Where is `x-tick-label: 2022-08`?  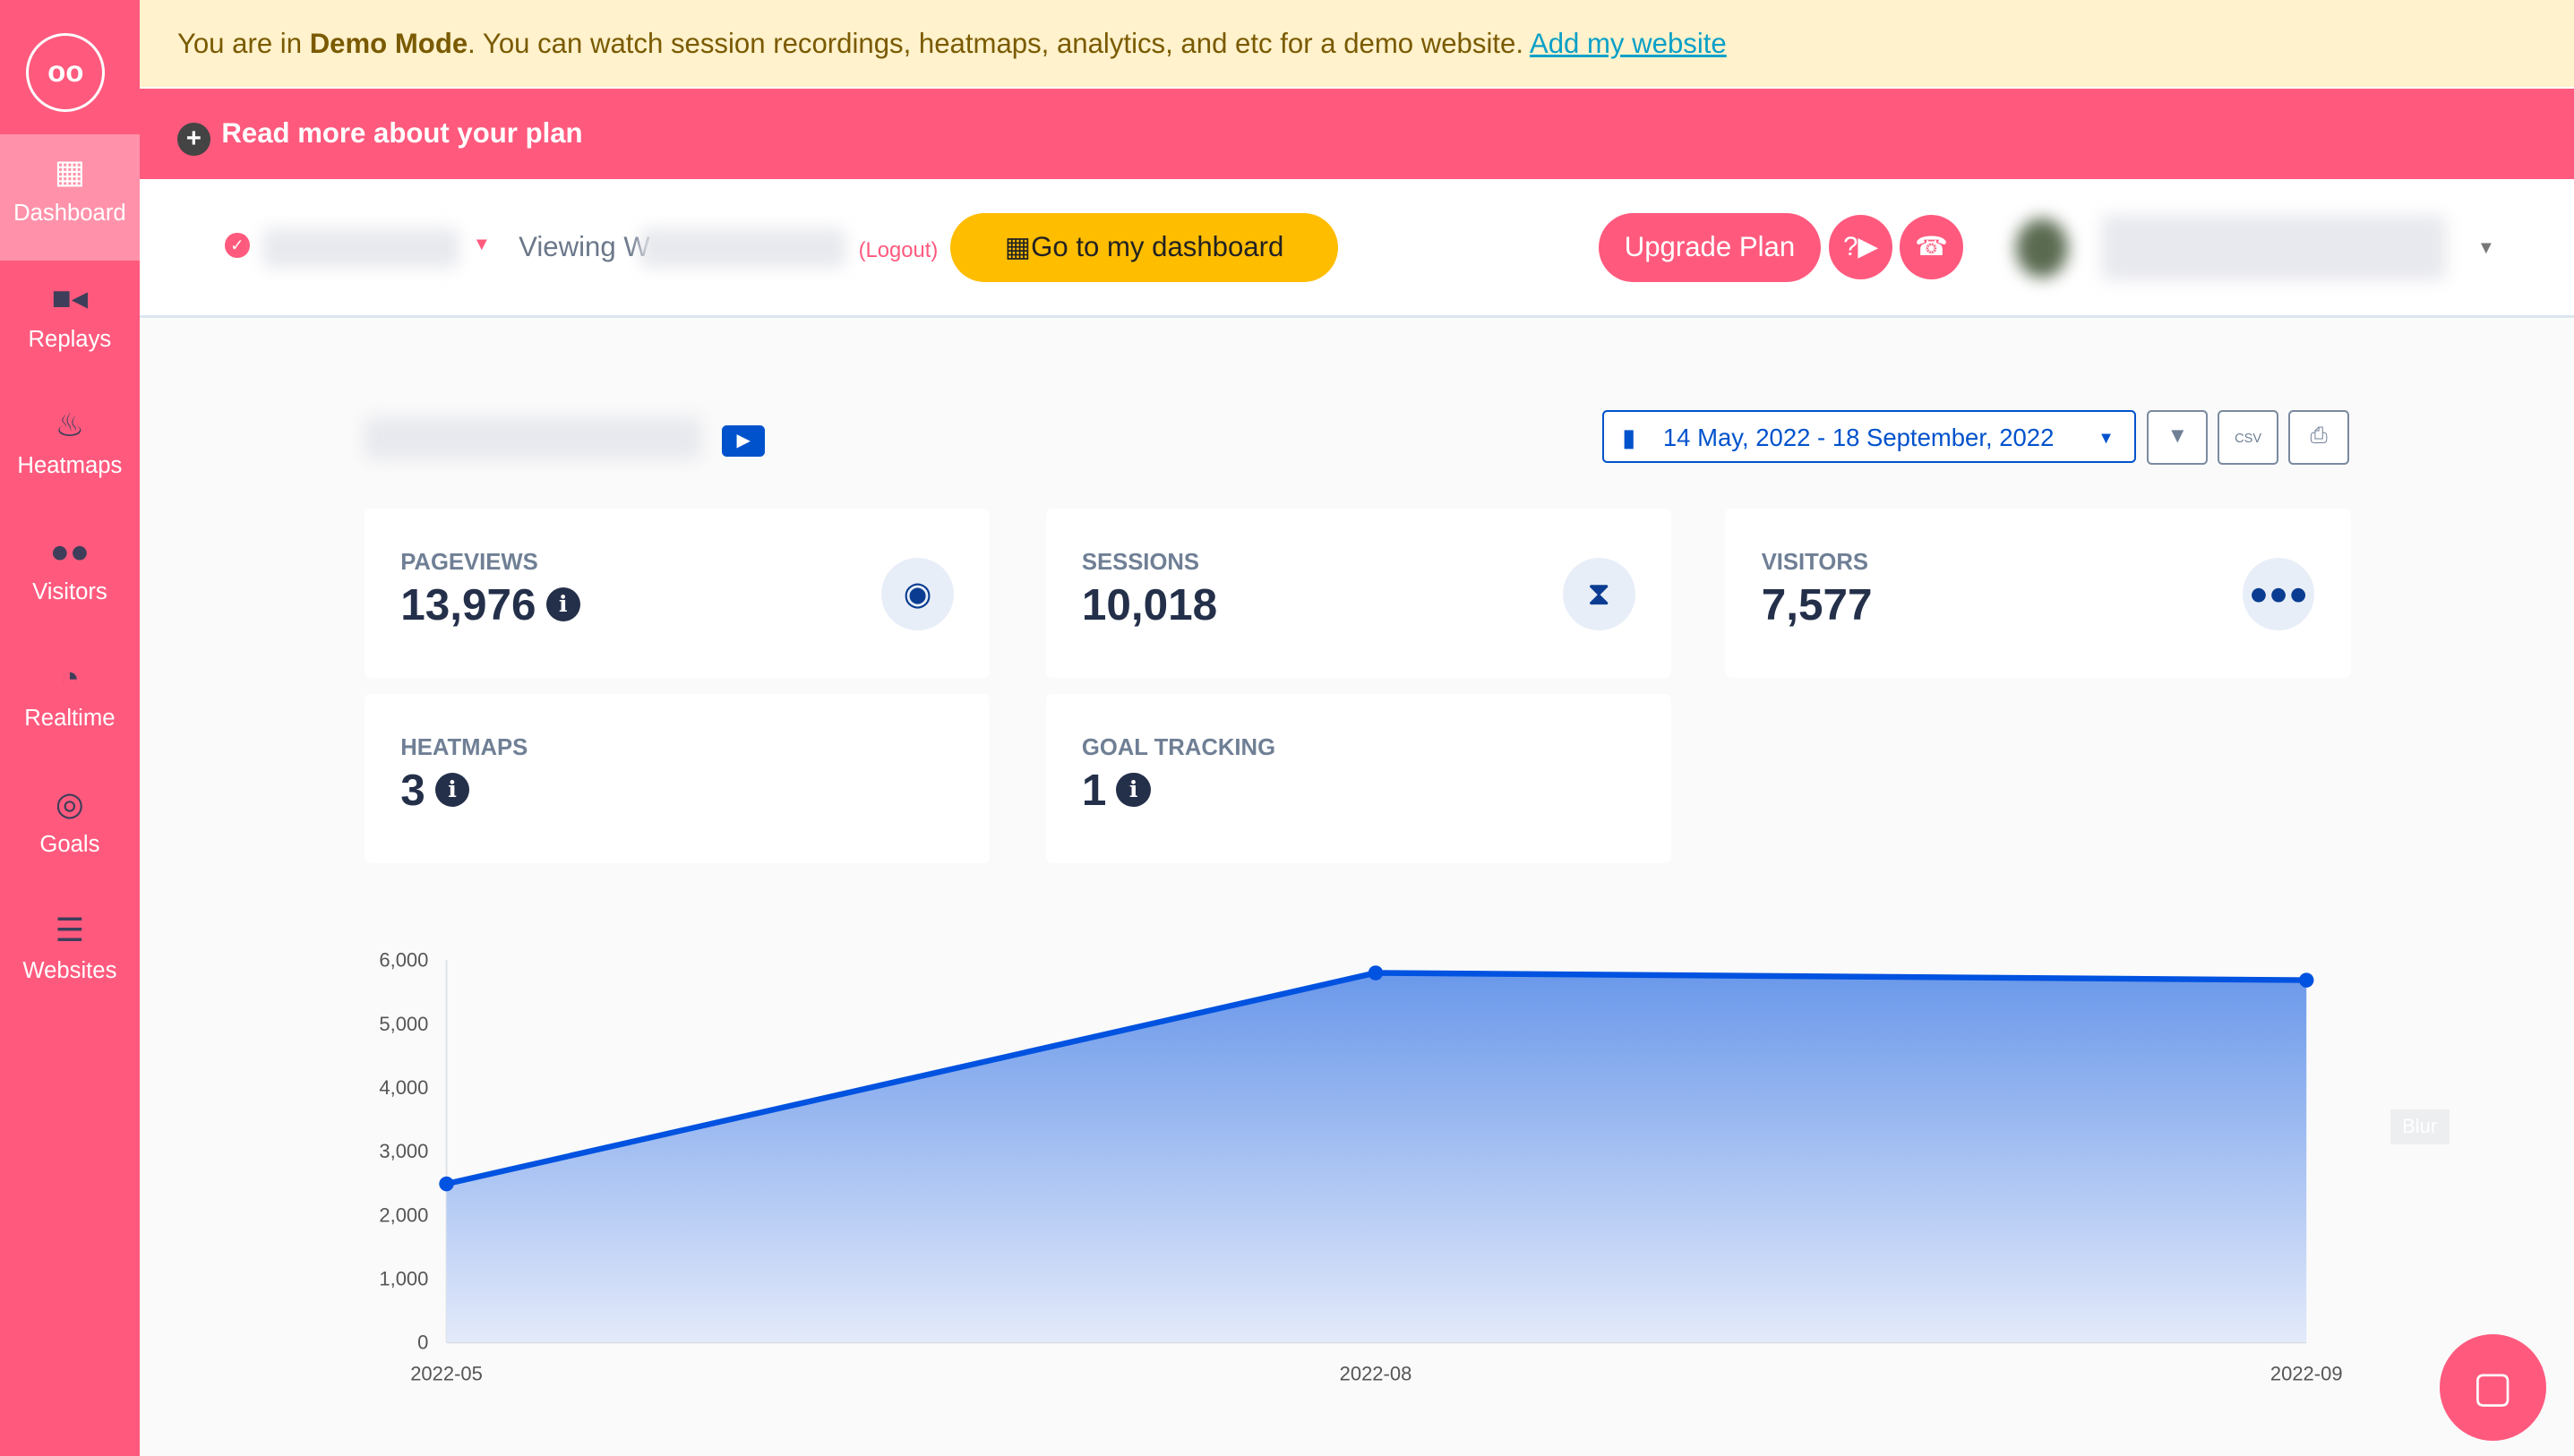 x-tick-label: 2022-08 is located at coordinates (1376, 1373).